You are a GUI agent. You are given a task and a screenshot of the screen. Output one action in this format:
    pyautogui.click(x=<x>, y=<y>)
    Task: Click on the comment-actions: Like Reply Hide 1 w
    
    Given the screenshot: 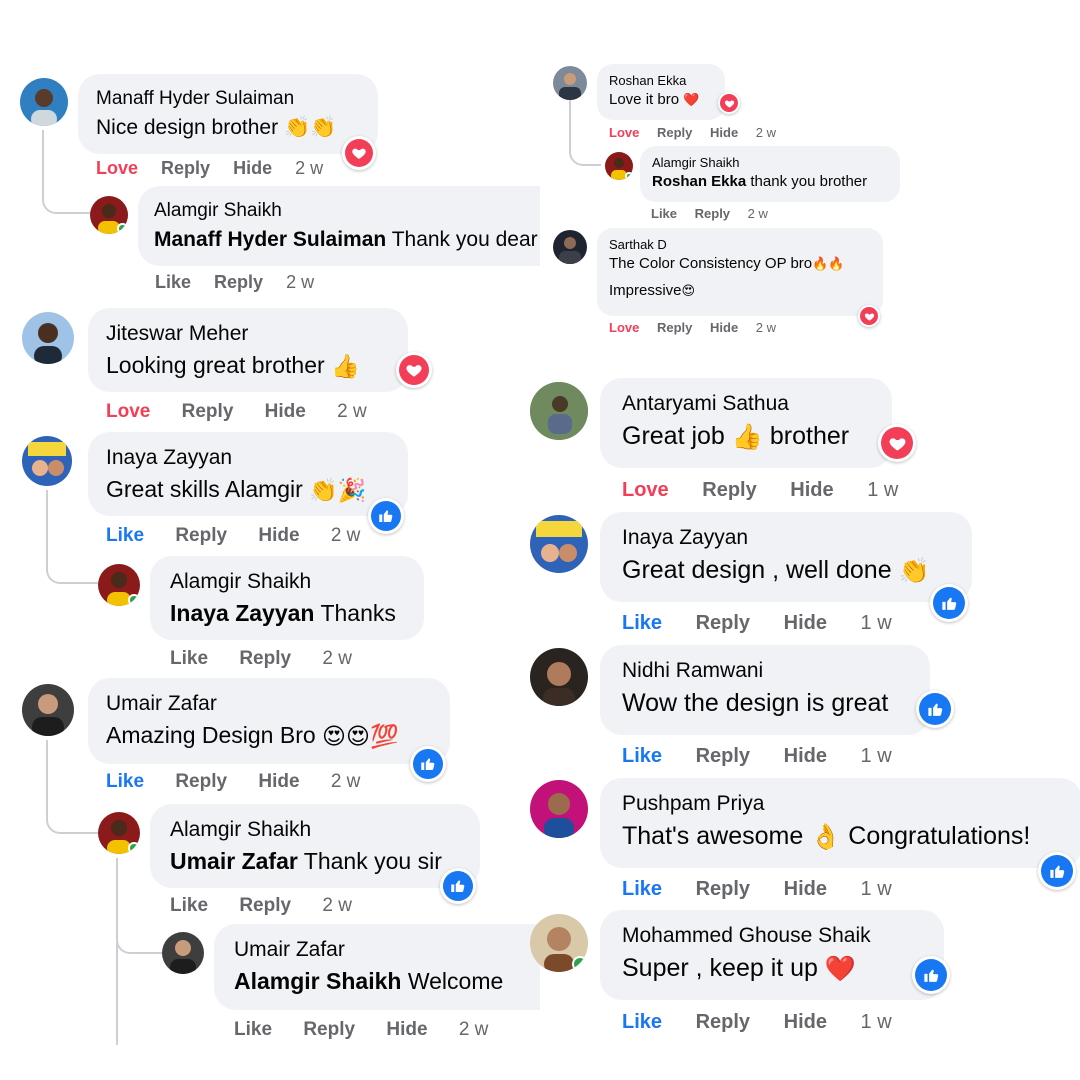 What is the action you would take?
    pyautogui.click(x=757, y=756)
    